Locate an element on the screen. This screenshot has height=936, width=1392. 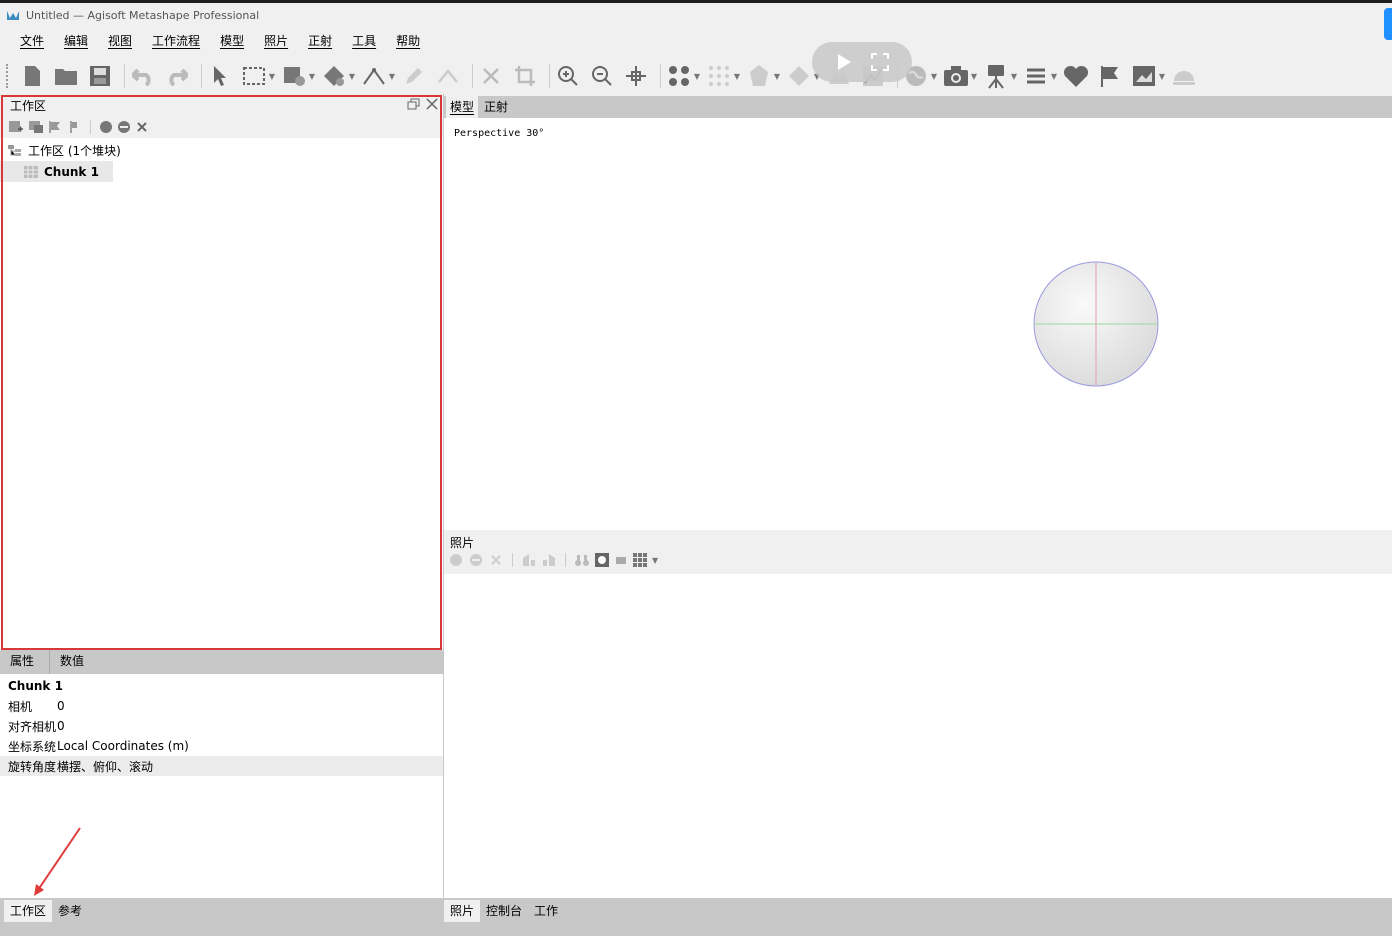
mesh-icon is located at coordinates (759, 76).